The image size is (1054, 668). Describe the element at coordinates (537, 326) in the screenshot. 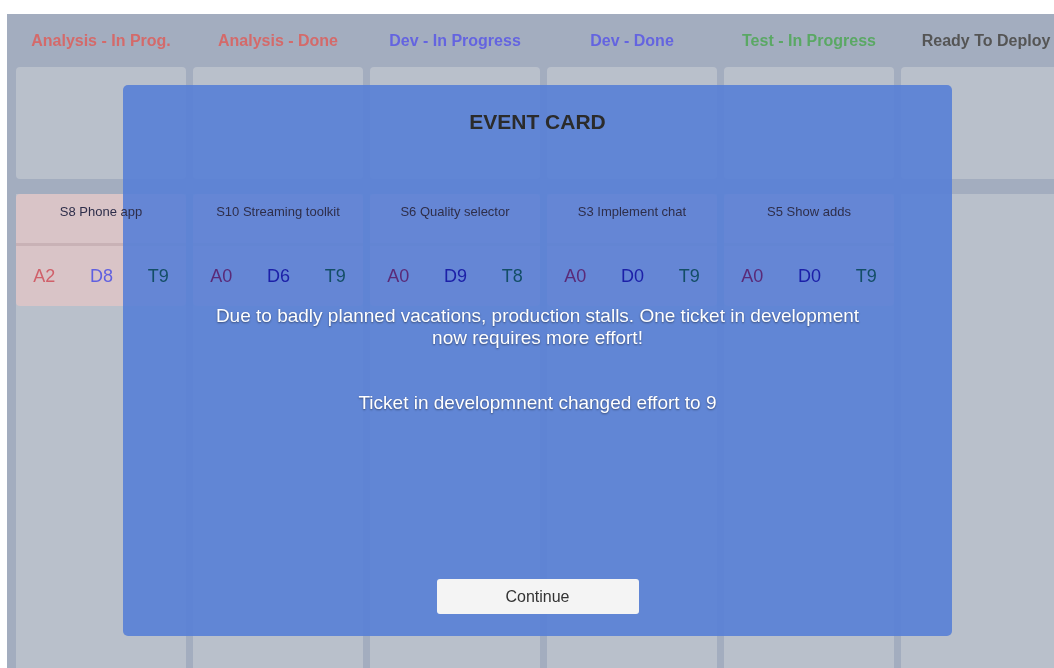

I see `event-message: Due to badly planned vacations, production stalls. One ticket in development now requires more effort!` at that location.